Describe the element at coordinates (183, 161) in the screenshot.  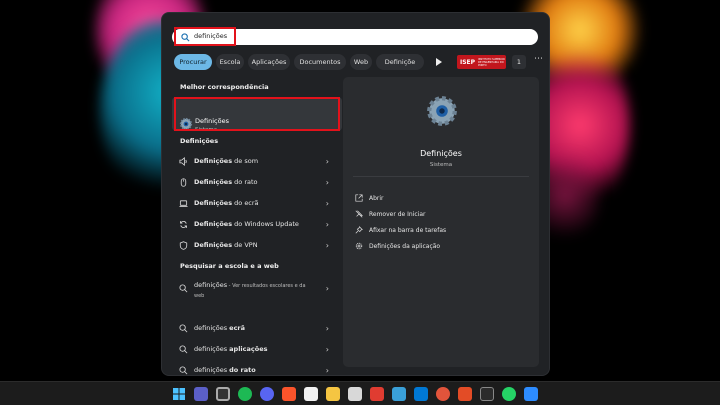
I see `speaker-icon` at that location.